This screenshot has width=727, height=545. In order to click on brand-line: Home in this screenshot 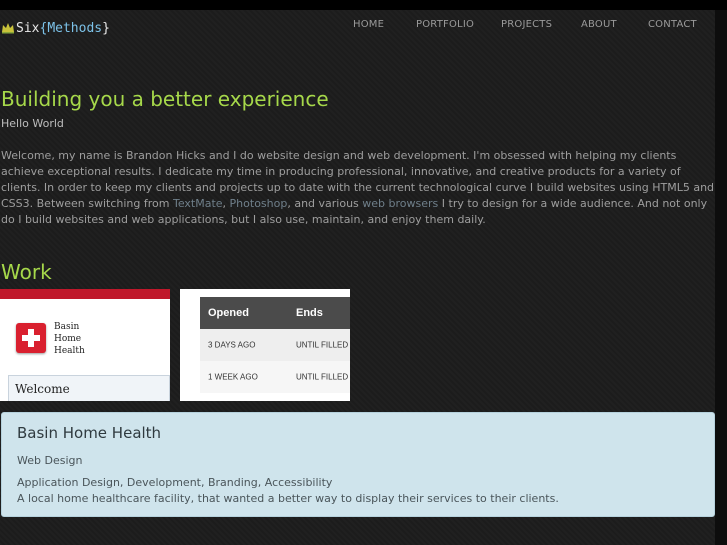, I will do `click(68, 339)`.